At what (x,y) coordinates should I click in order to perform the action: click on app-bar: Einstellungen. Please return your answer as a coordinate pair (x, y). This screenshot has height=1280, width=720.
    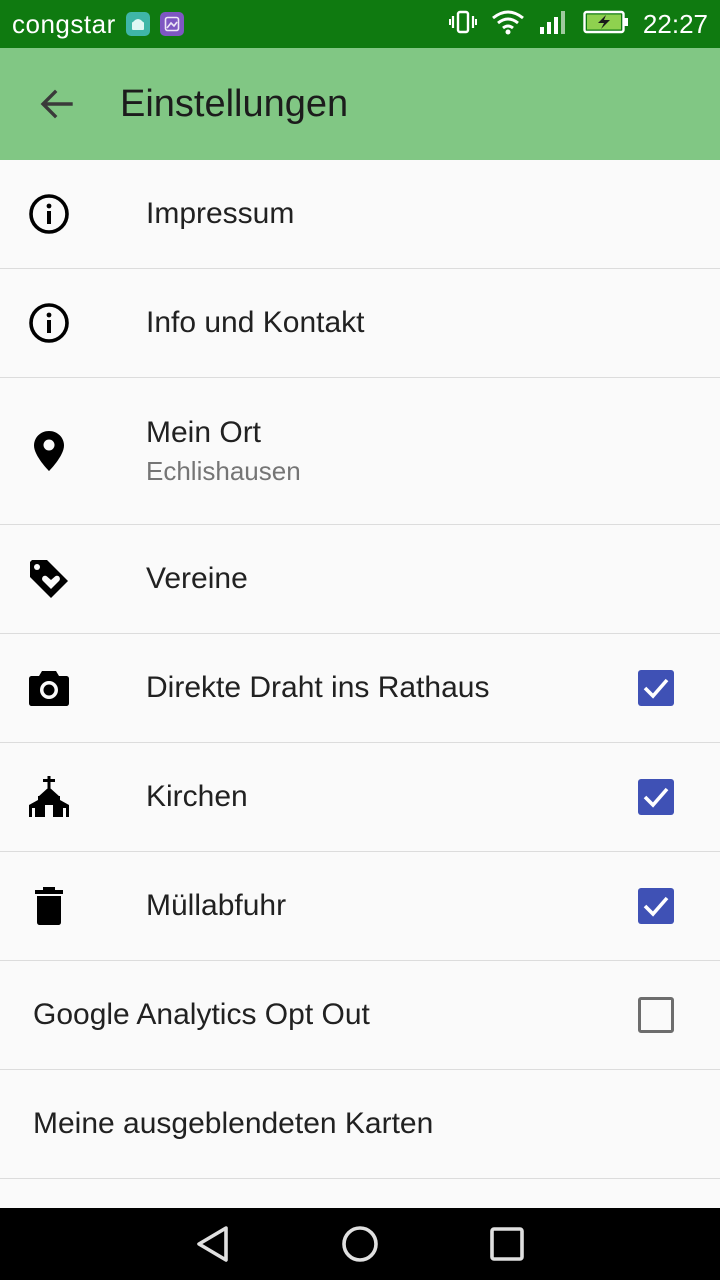
    Looking at the image, I should click on (360, 104).